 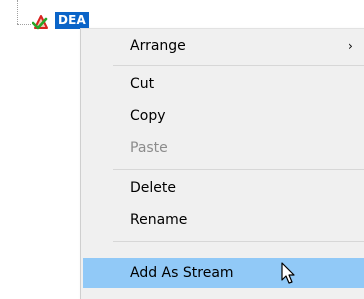 I want to click on menu-item-rename: Rename, so click(x=223, y=220).